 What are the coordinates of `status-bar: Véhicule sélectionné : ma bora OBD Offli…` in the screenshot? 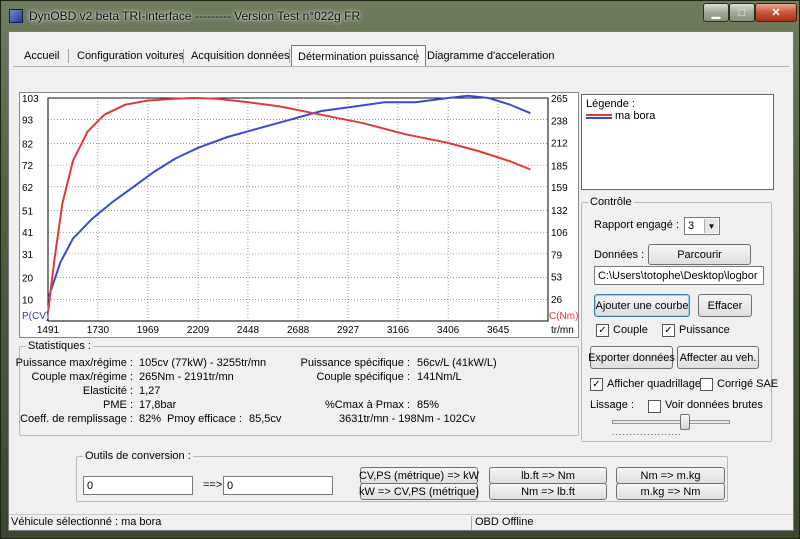 It's located at (401, 522).